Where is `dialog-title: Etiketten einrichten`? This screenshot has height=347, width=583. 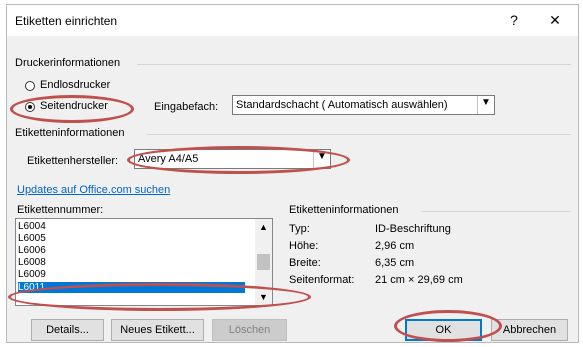 dialog-title: Etiketten einrichten is located at coordinates (66, 21).